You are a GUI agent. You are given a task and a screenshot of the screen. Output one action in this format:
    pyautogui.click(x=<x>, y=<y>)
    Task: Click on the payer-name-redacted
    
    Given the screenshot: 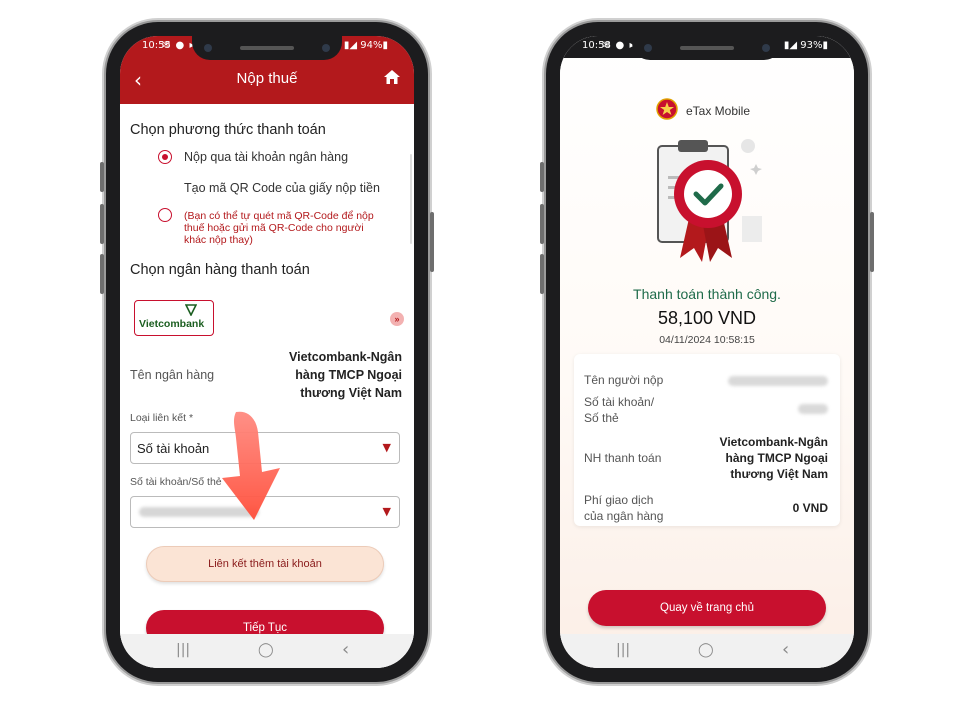 What is the action you would take?
    pyautogui.click(x=778, y=381)
    